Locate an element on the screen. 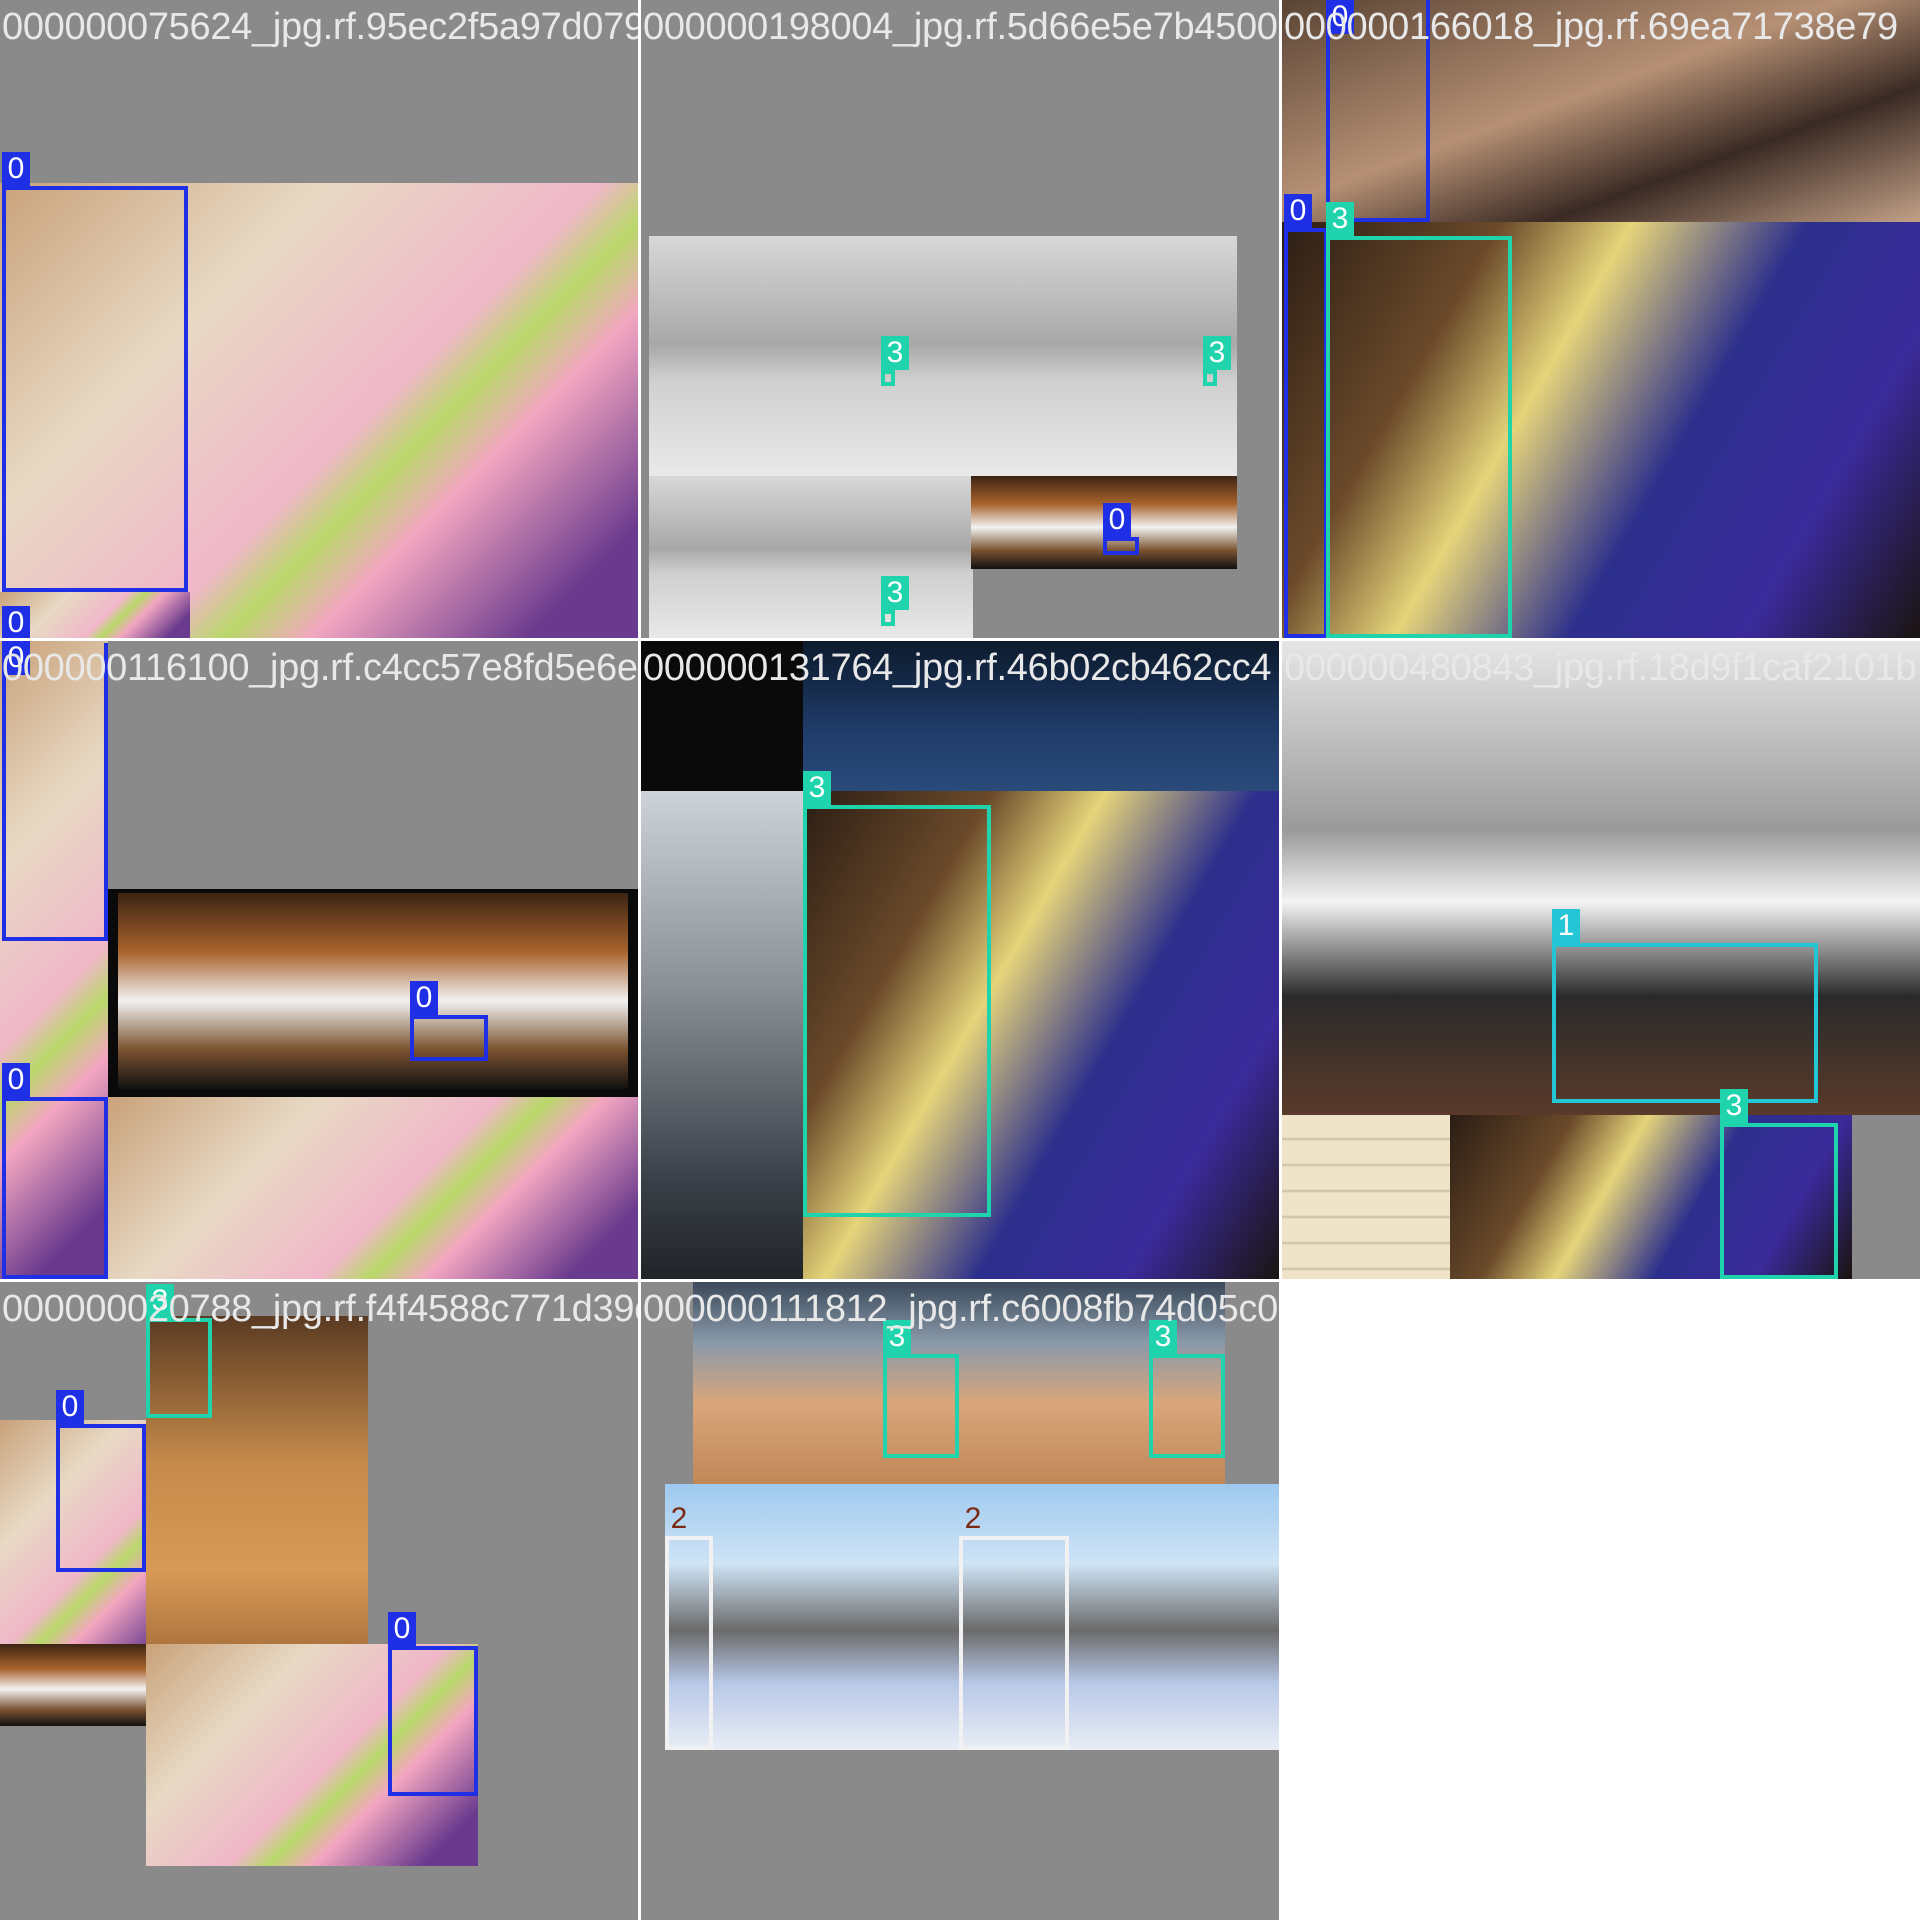  image-filename: 000000198004_jpg.rf.5d66e5e7b4500 is located at coordinates (960, 27).